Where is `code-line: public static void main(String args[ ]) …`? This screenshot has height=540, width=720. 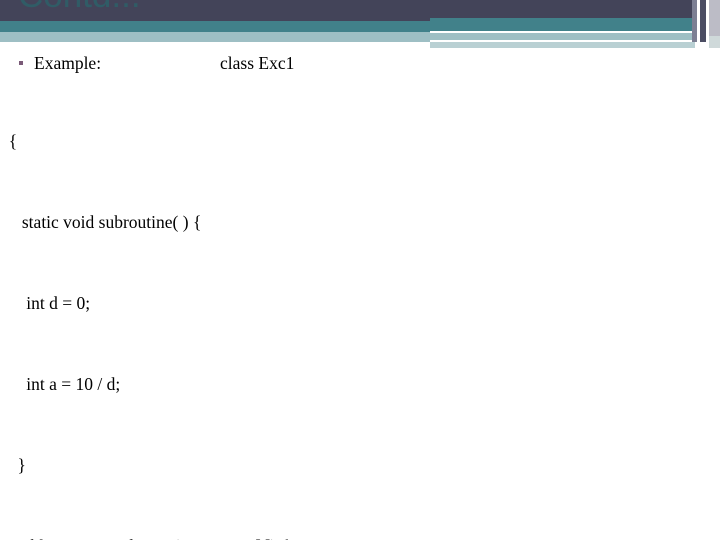
code-line: public static void main(String args[ ]) … is located at coordinates (360, 536).